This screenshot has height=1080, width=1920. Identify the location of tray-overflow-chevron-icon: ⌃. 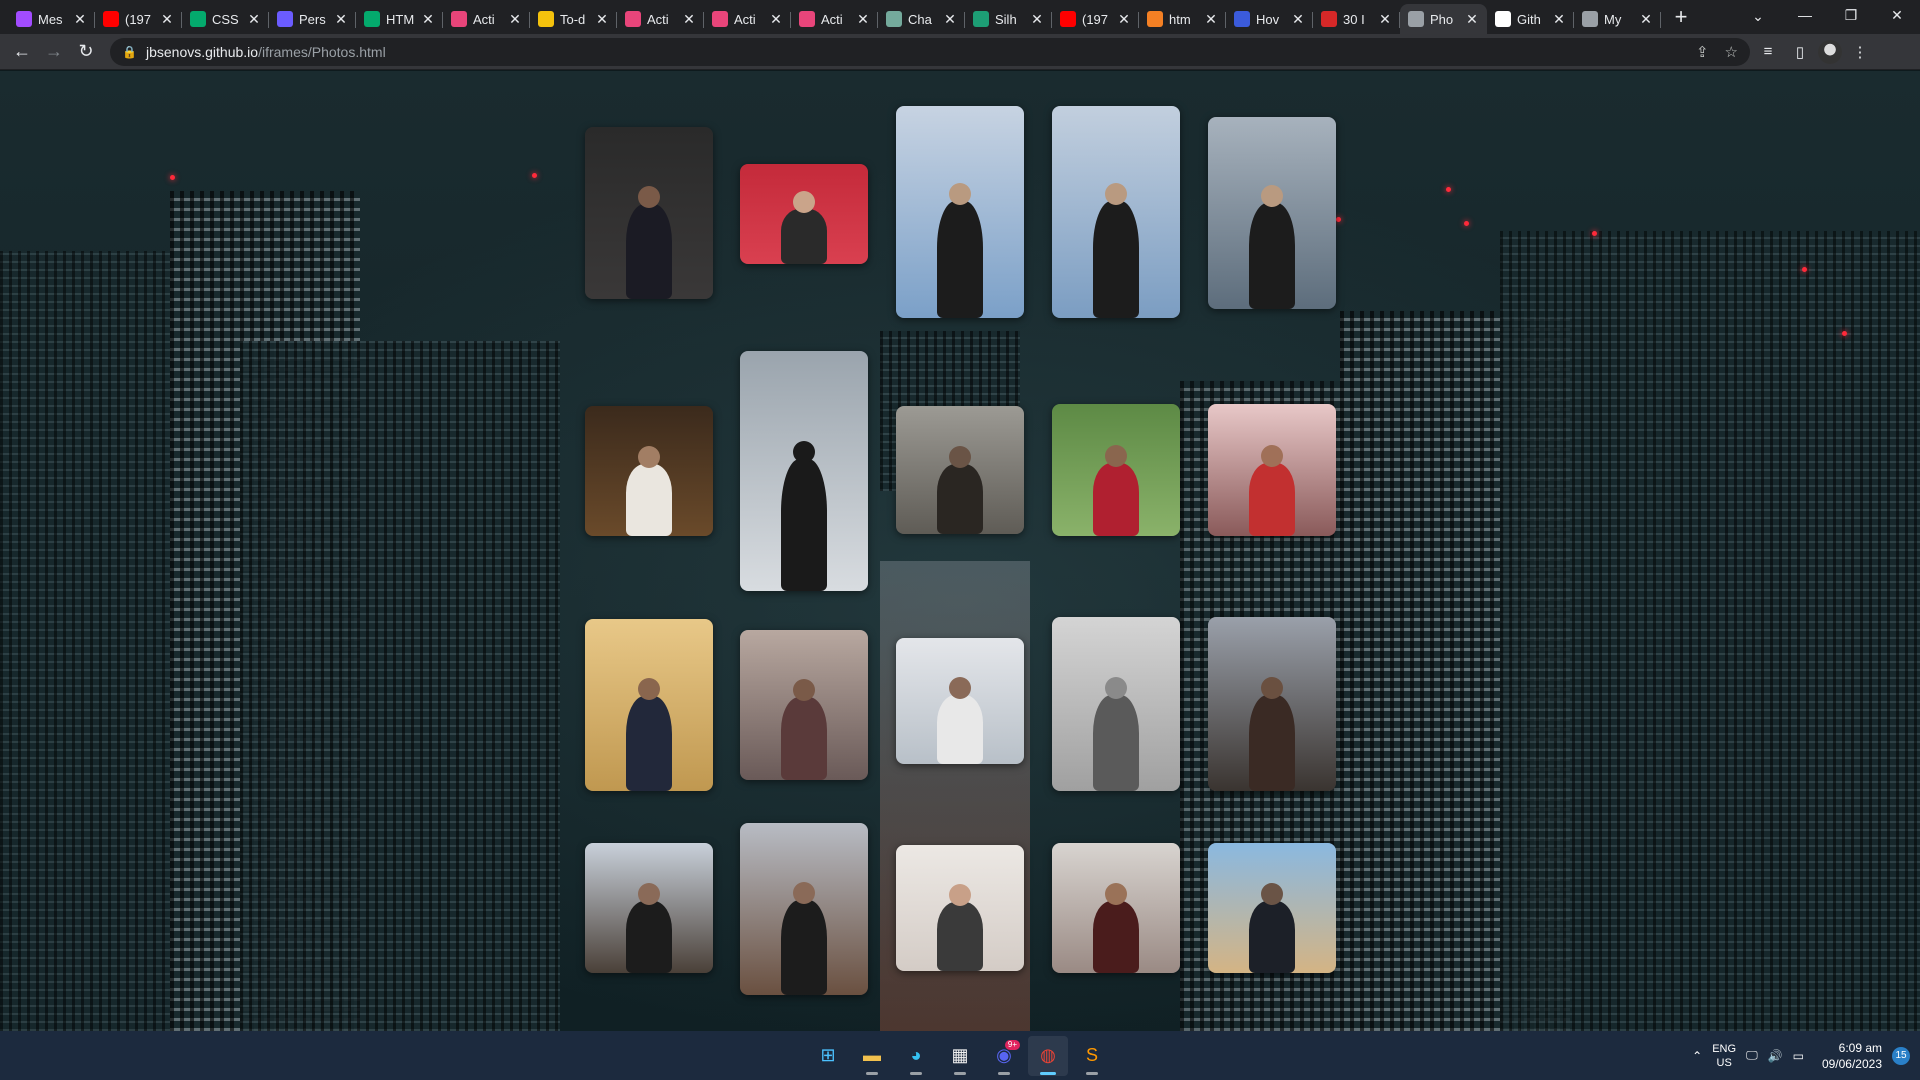
(1697, 1056).